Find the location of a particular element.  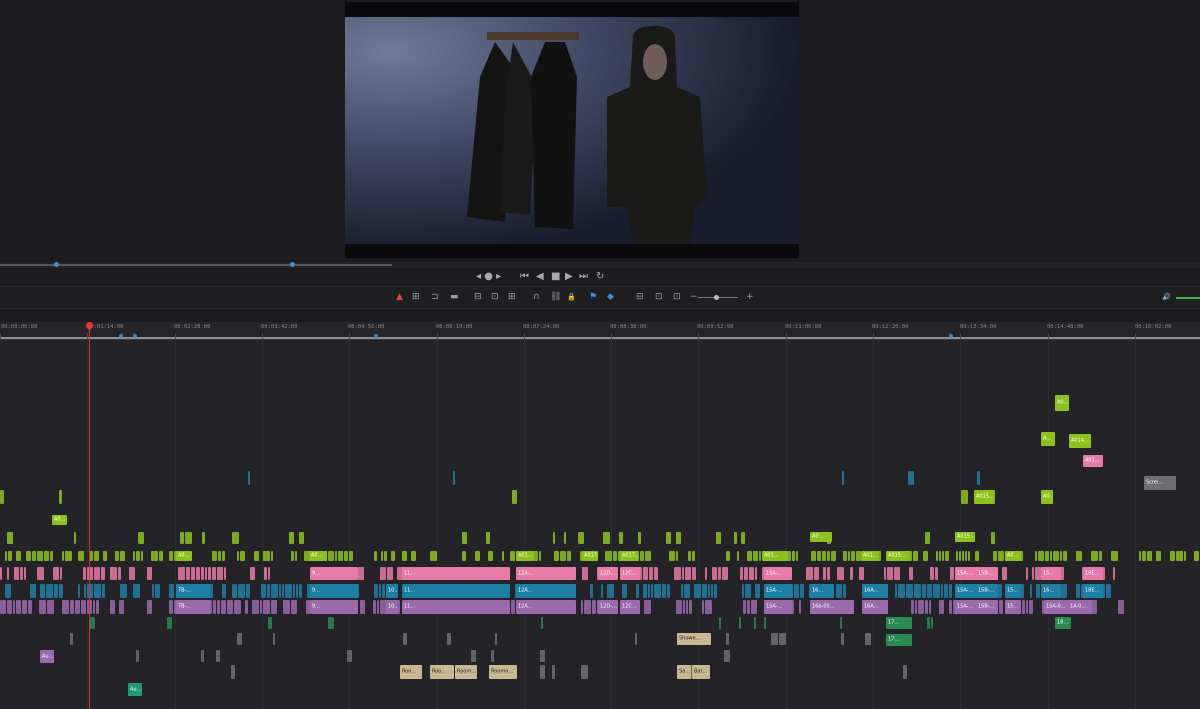

overwrite-clip-icon: ⊡ is located at coordinates (495, 297).